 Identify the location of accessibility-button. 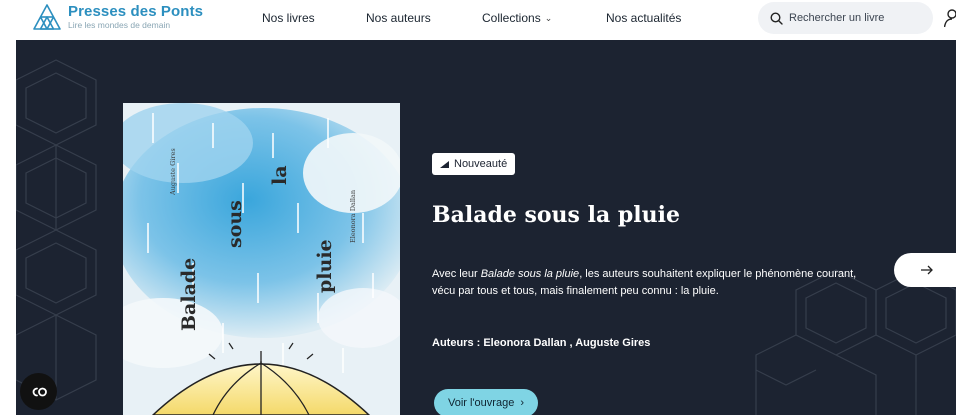
(38, 391).